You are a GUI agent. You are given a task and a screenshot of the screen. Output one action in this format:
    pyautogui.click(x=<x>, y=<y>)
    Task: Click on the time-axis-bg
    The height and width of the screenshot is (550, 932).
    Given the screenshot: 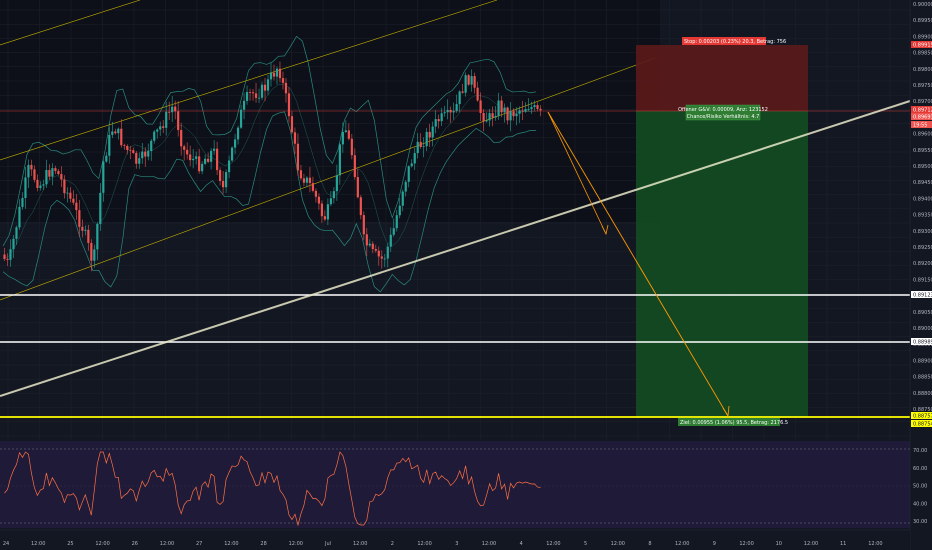 What is the action you would take?
    pyautogui.click(x=455, y=540)
    